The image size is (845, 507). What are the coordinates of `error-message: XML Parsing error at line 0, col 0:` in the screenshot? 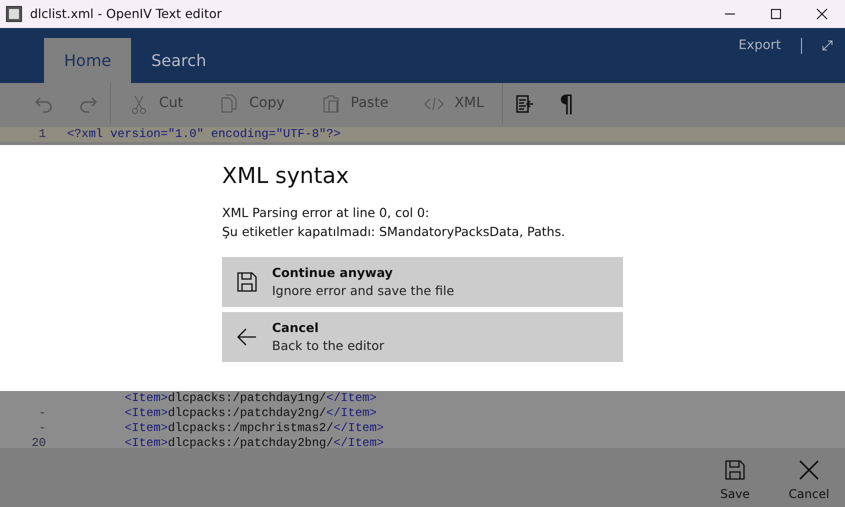 It's located at (326, 213).